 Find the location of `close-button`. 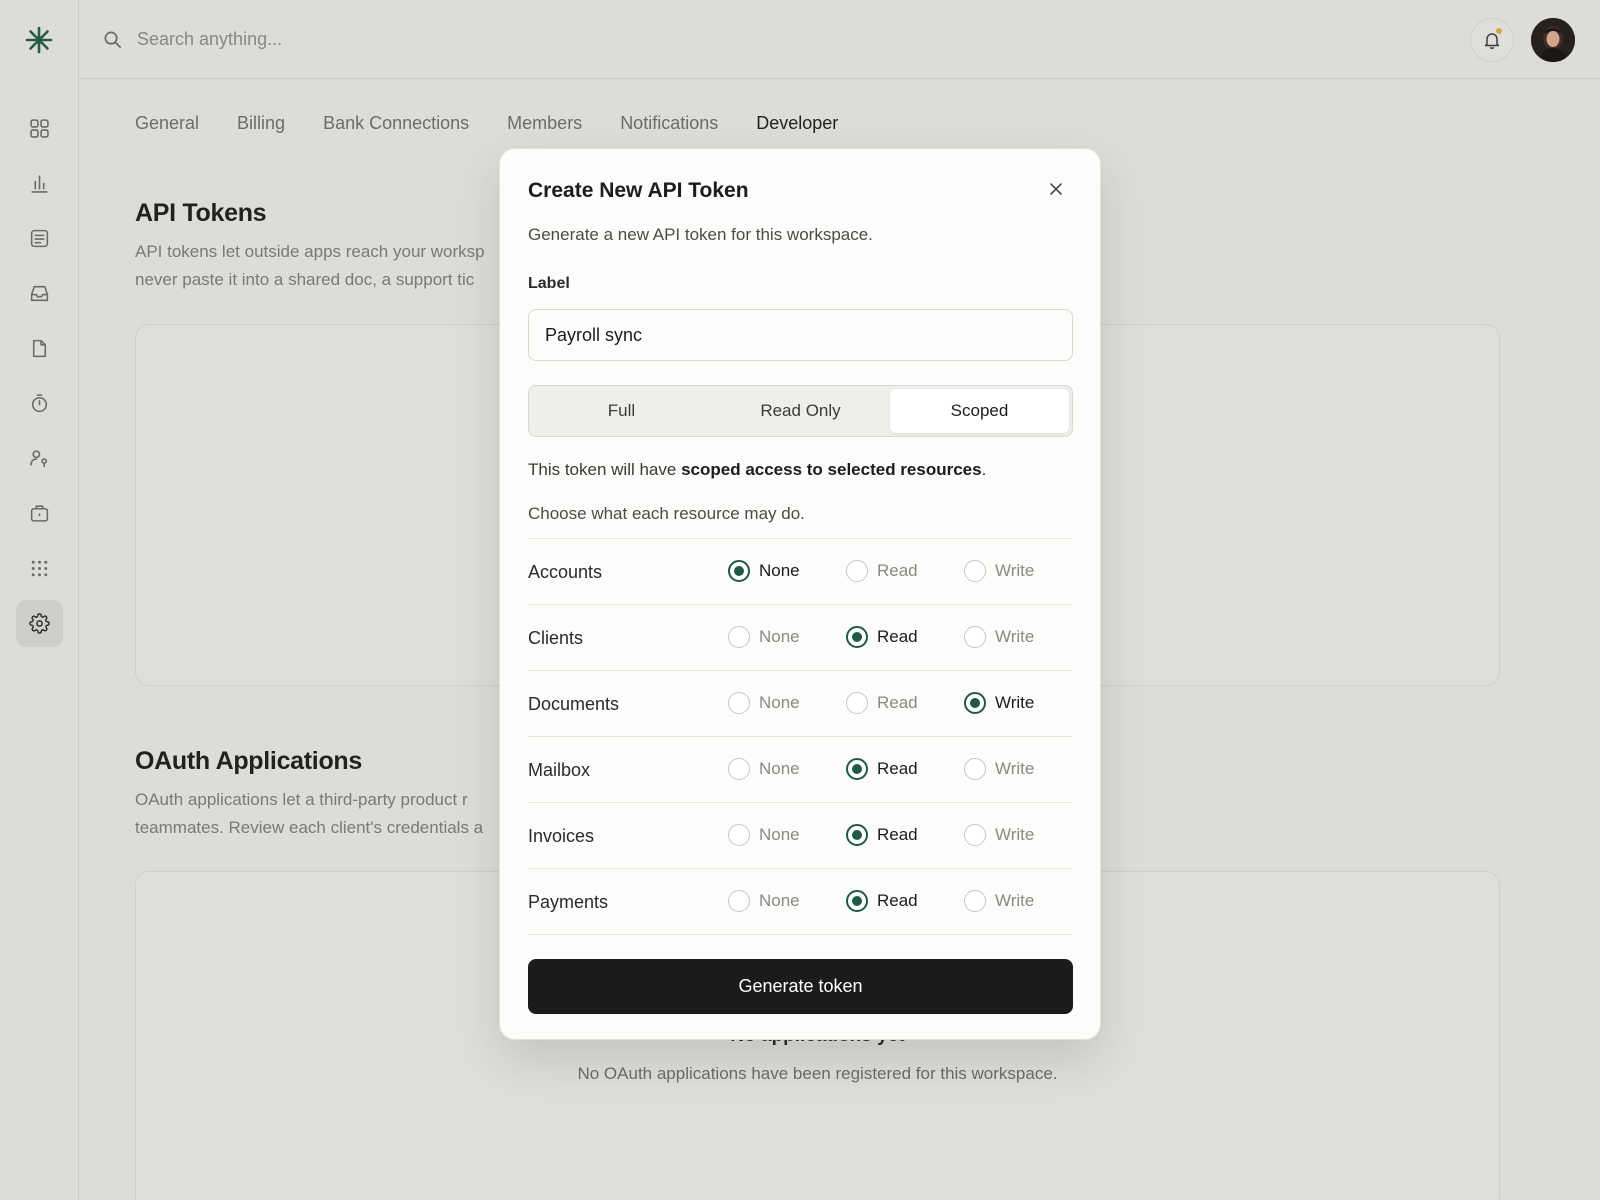

close-button is located at coordinates (1056, 189).